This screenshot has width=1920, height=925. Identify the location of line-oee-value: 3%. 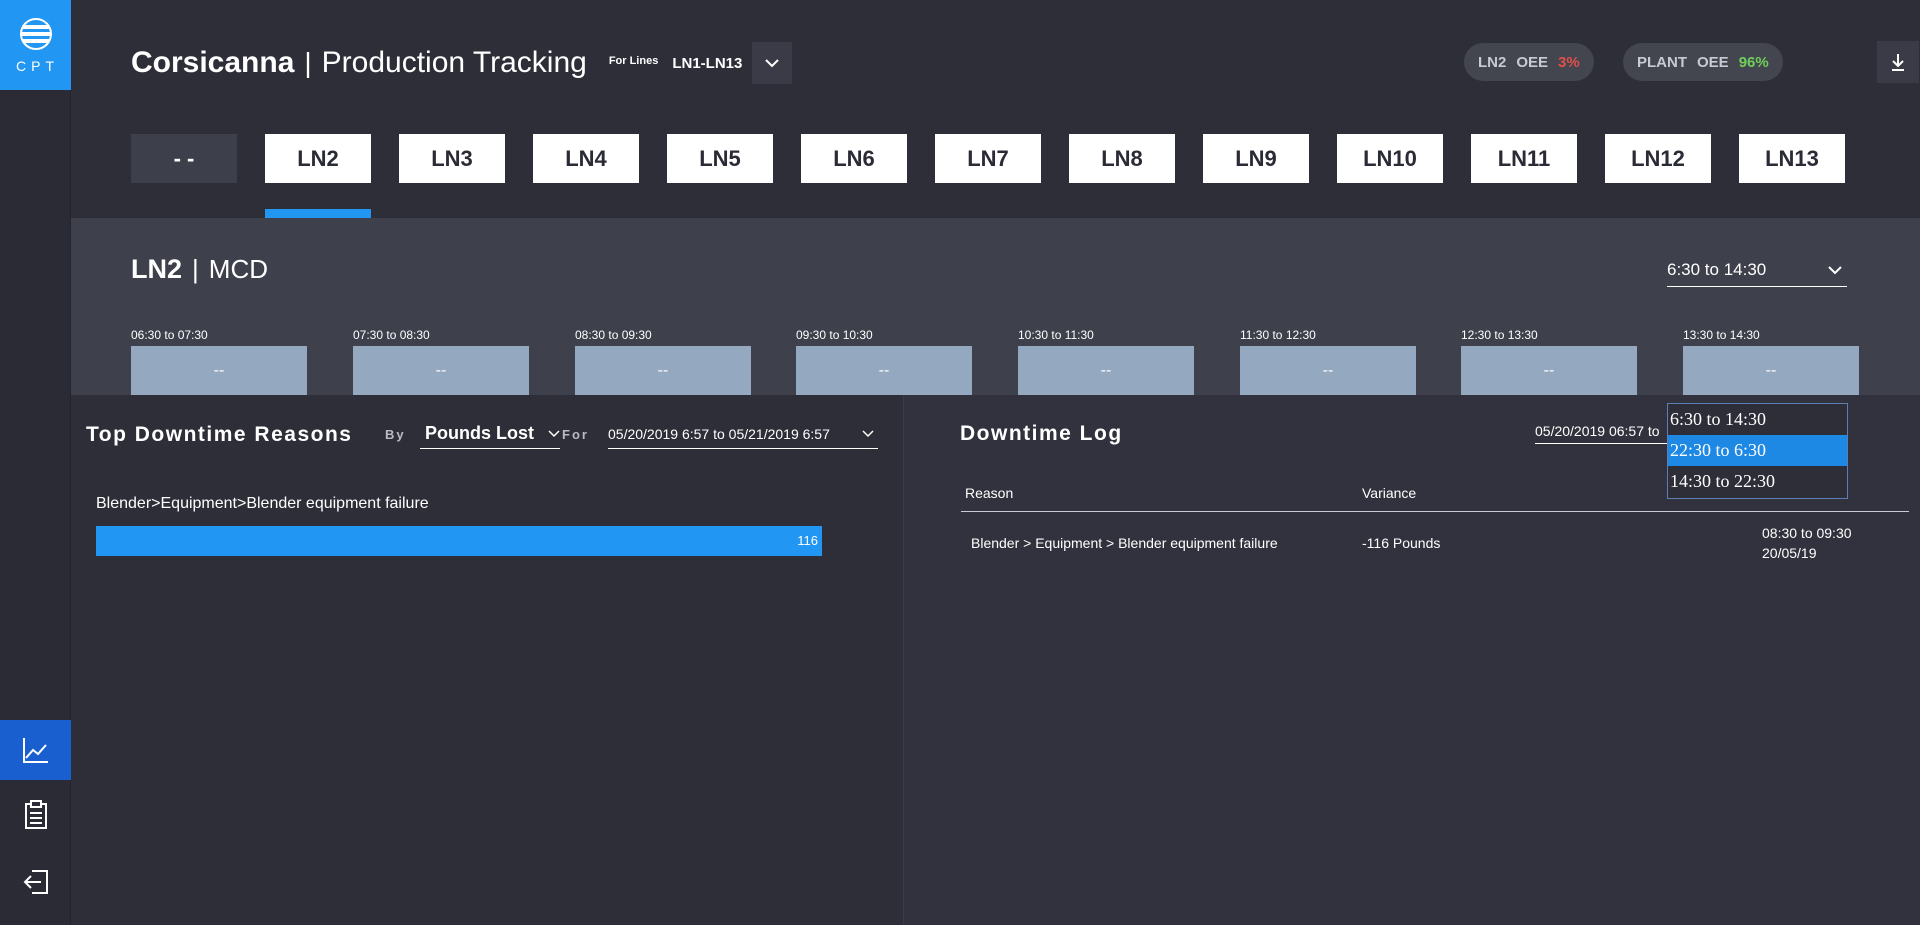
(1569, 62).